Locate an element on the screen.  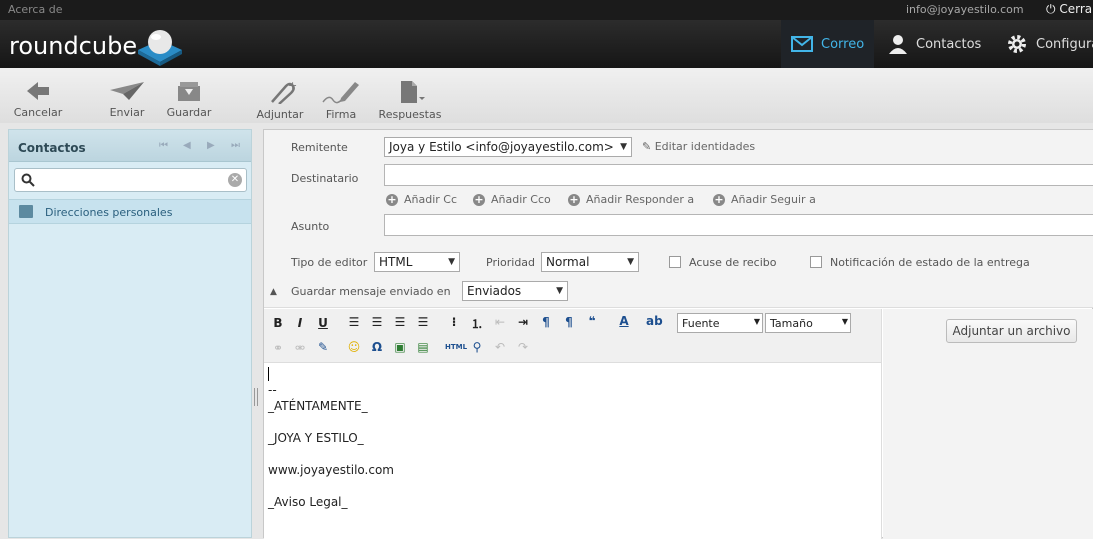
send-button: Enviar is located at coordinates (127, 99).